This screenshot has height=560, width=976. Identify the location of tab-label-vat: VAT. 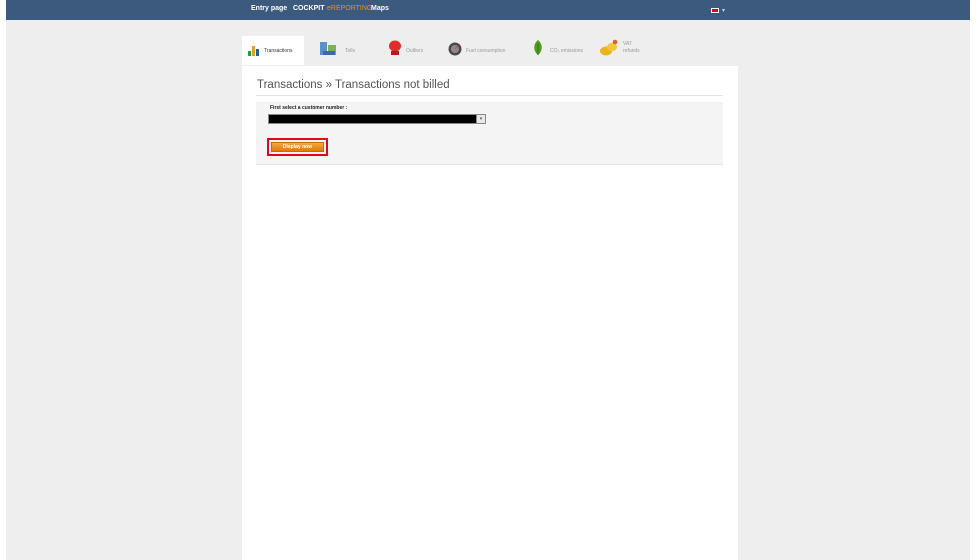
(627, 44).